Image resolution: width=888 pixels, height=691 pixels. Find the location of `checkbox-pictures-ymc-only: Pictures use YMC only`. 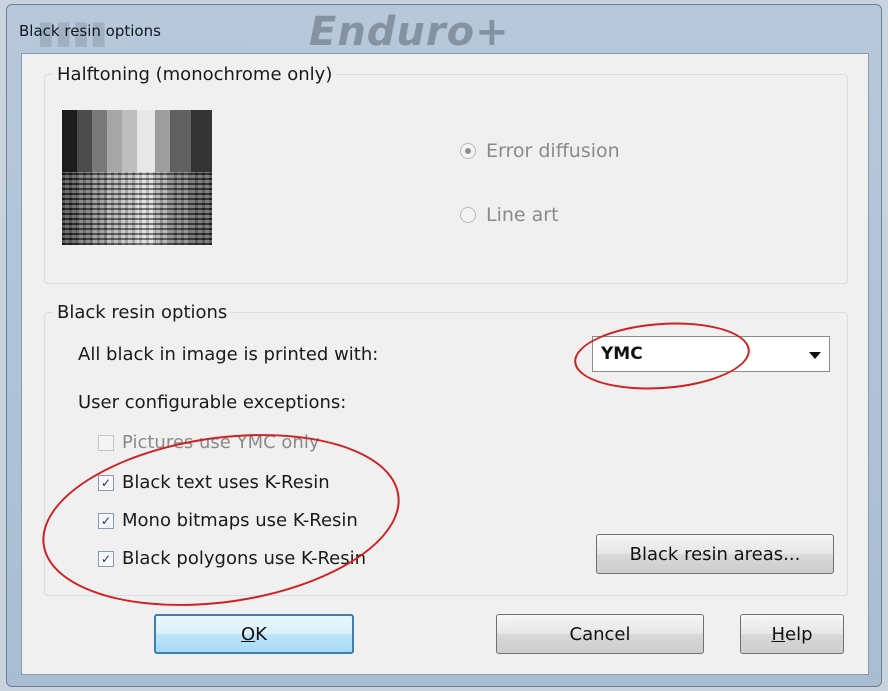

checkbox-pictures-ymc-only: Pictures use YMC only is located at coordinates (208, 442).